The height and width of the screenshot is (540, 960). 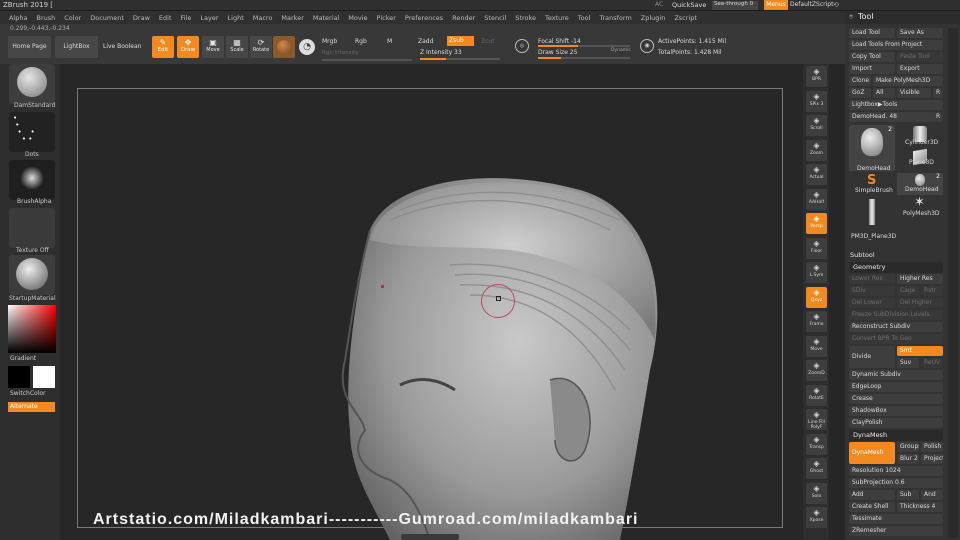 What do you see at coordinates (32, 275) in the screenshot?
I see `material-thumbnail` at bounding box center [32, 275].